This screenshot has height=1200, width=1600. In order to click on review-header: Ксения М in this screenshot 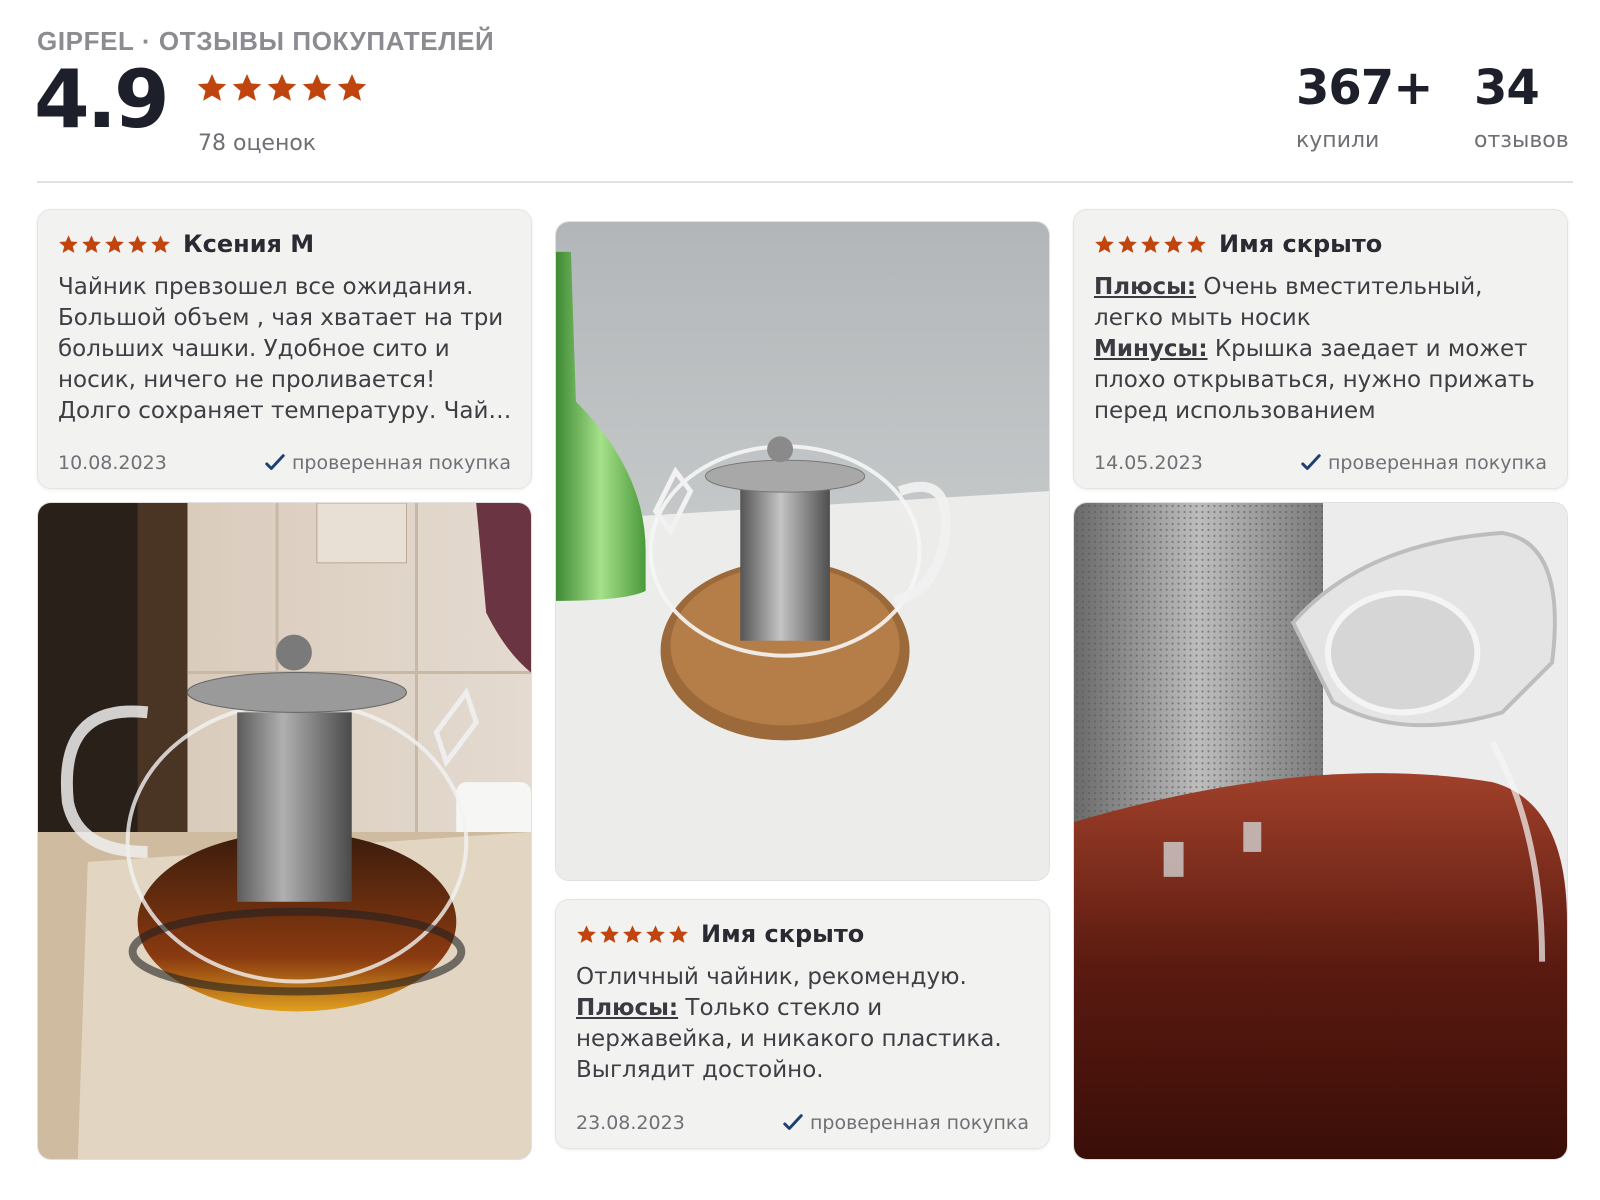, I will do `click(186, 244)`.